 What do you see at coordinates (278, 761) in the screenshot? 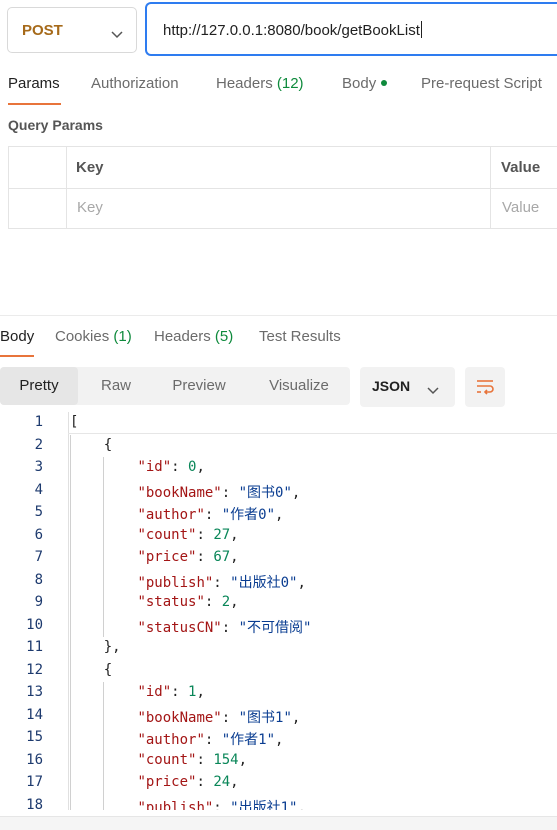
I see `code-line: 16 "count": 154,` at bounding box center [278, 761].